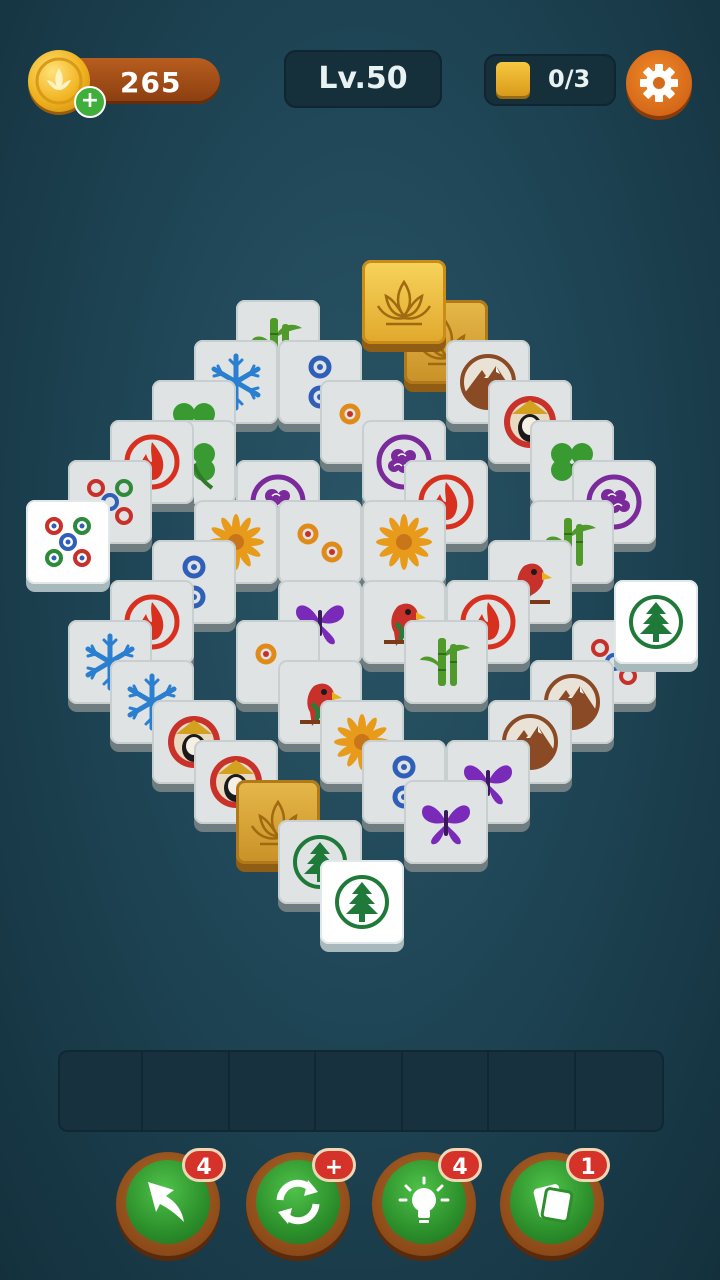  I want to click on tile-butterfly, so click(446, 826).